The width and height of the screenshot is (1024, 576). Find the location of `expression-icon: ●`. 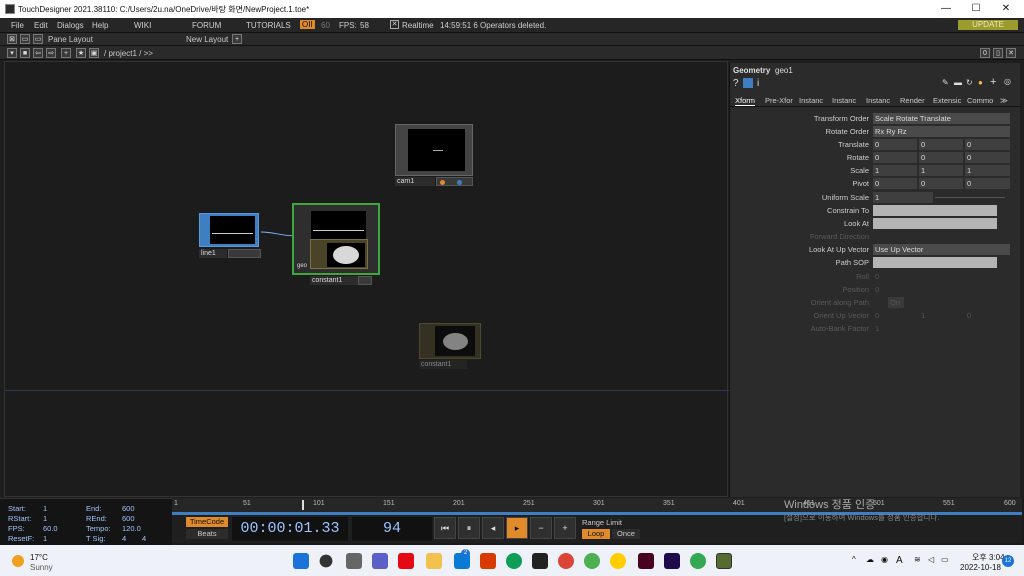

expression-icon: ● is located at coordinates (980, 82).